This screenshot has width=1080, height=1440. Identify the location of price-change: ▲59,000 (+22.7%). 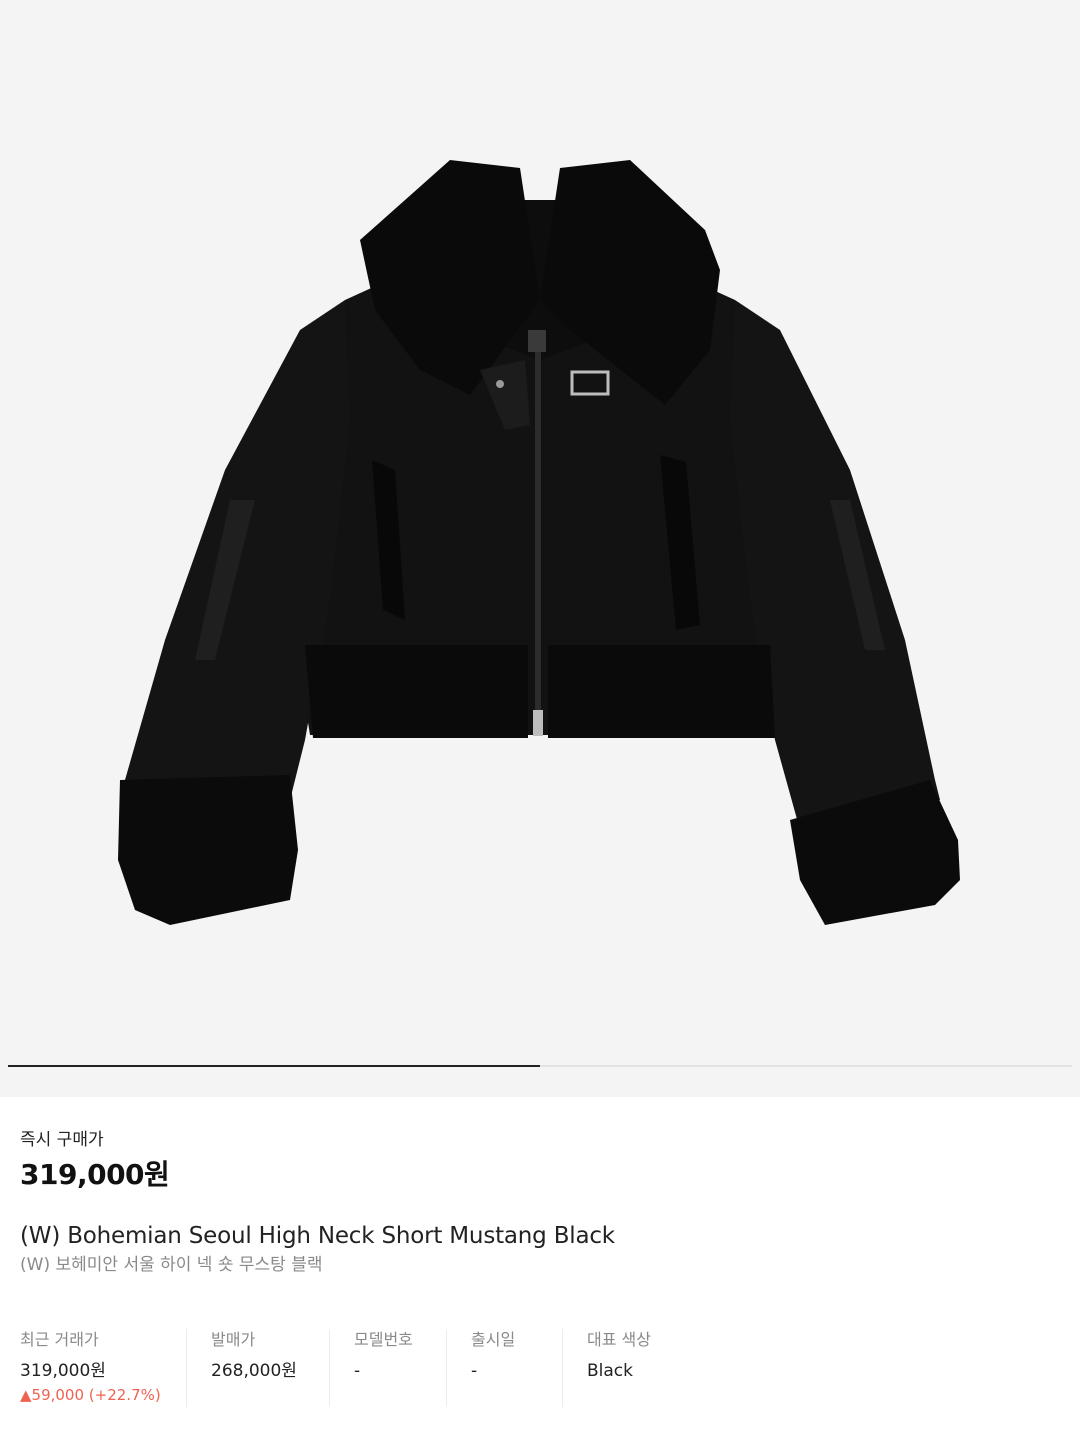
(90, 1395).